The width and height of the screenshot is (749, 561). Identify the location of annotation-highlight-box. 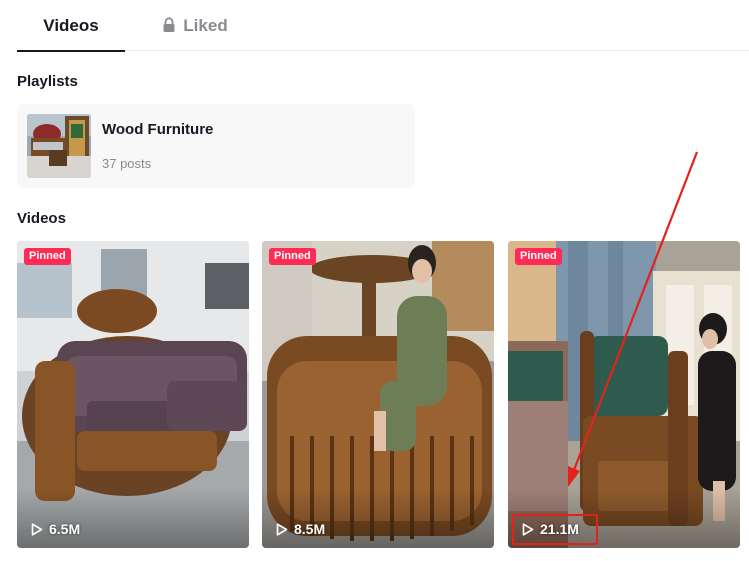
(555, 529).